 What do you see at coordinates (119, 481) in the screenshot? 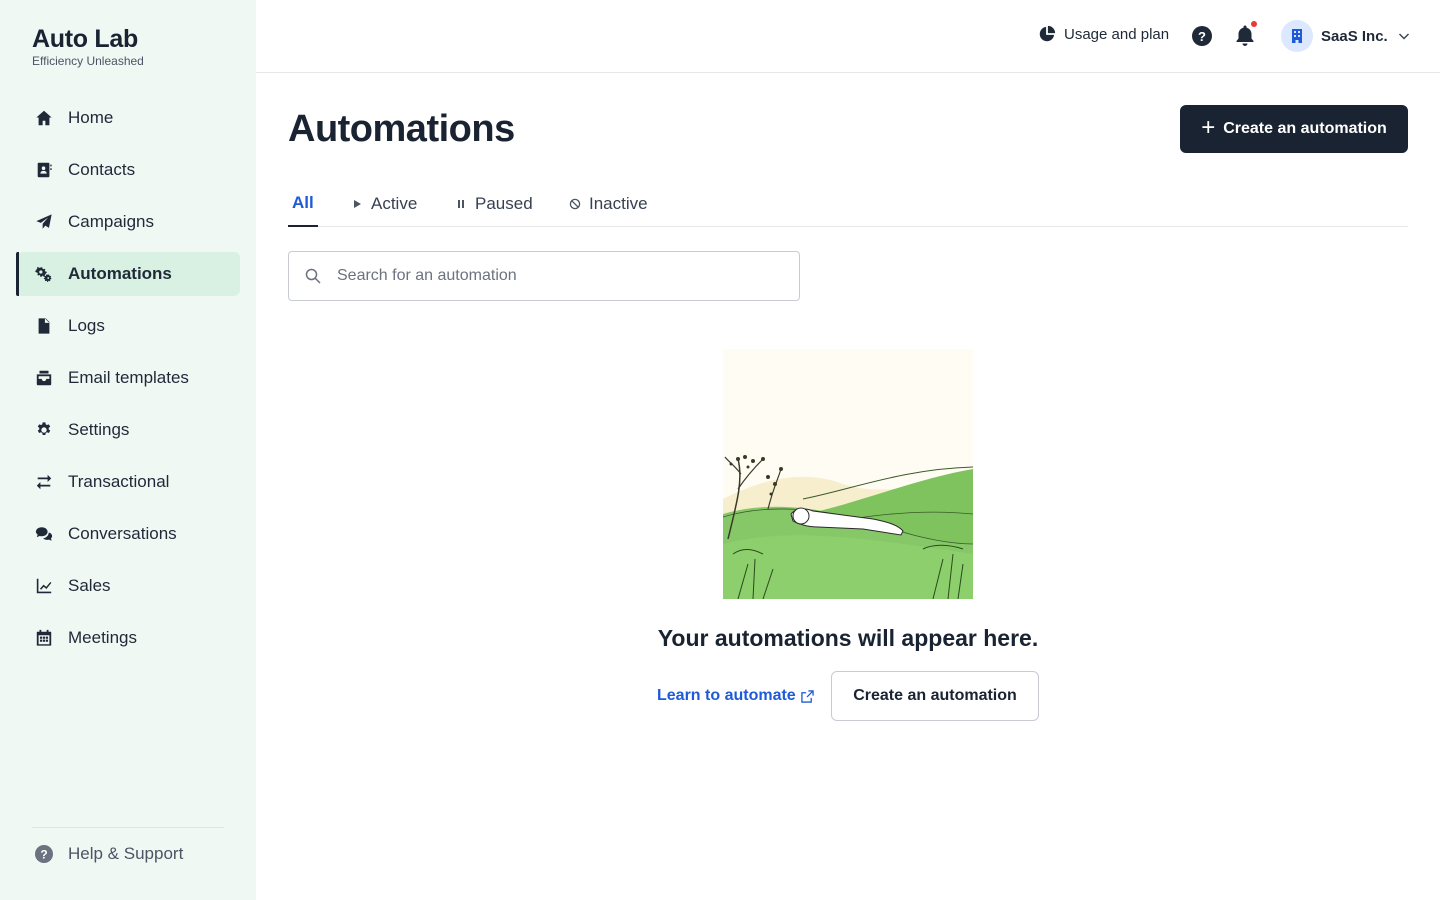
I see `sidebar-item-label: Transactional` at bounding box center [119, 481].